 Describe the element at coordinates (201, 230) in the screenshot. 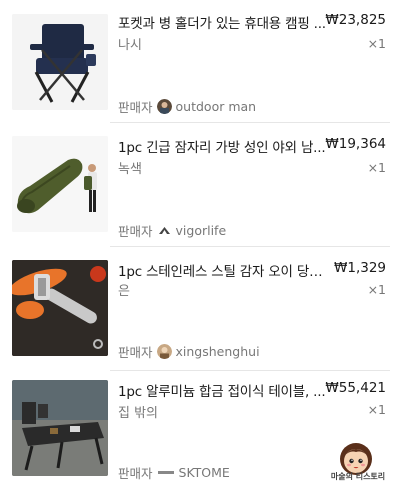

I see `seller-name: vigorlife` at that location.